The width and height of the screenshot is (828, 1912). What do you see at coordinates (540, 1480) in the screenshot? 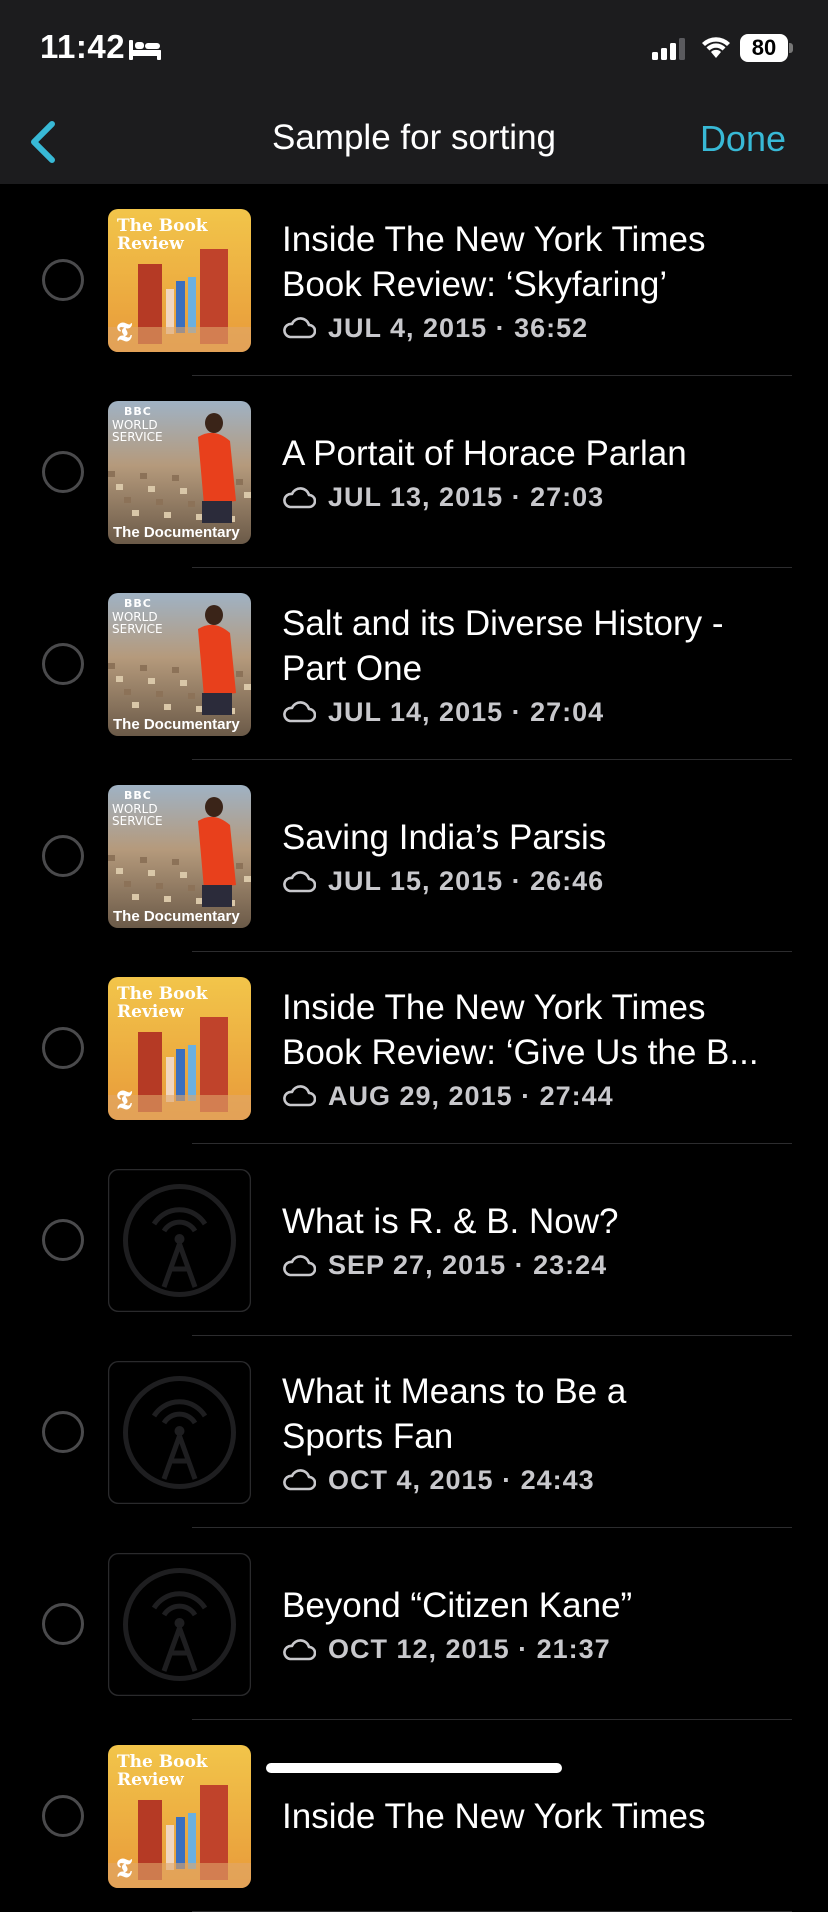
I see `episode-meta: OCT 4, 2015 · 24:43` at bounding box center [540, 1480].